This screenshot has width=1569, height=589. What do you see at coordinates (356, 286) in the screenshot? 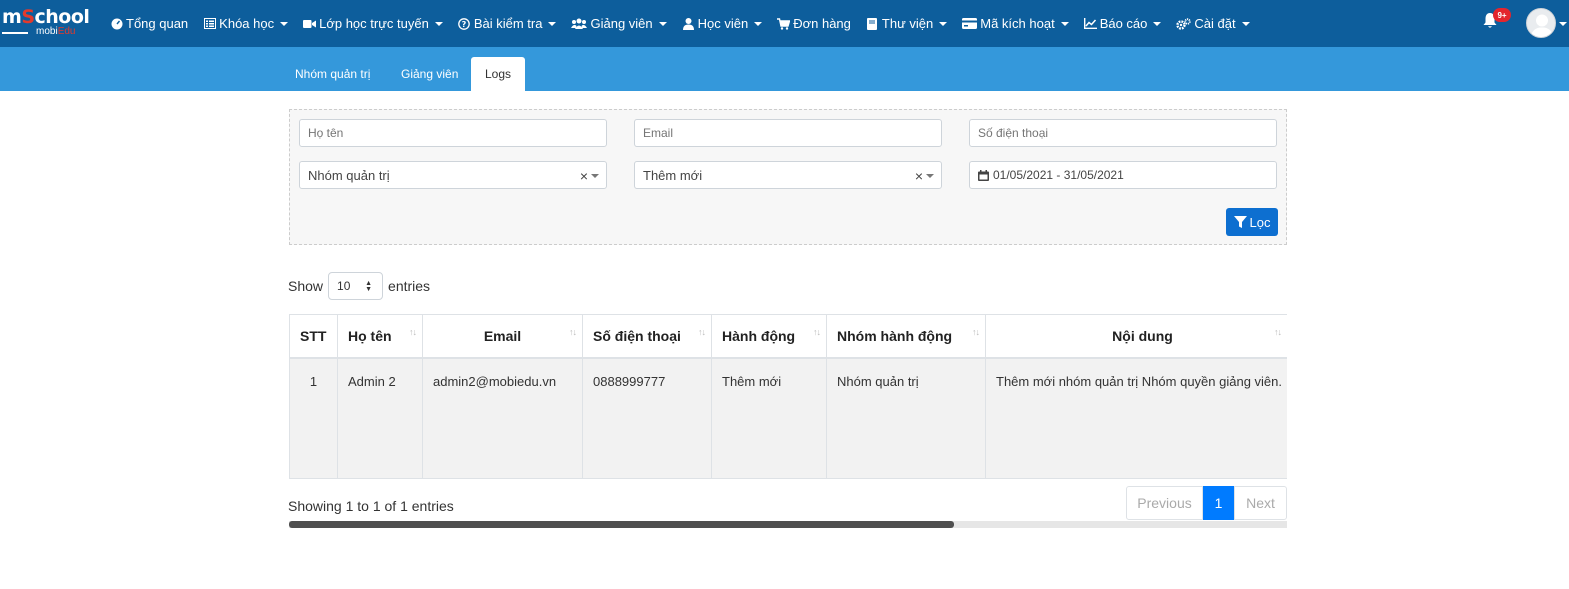
I see `page-length-select: 10 ▲ ▼` at bounding box center [356, 286].